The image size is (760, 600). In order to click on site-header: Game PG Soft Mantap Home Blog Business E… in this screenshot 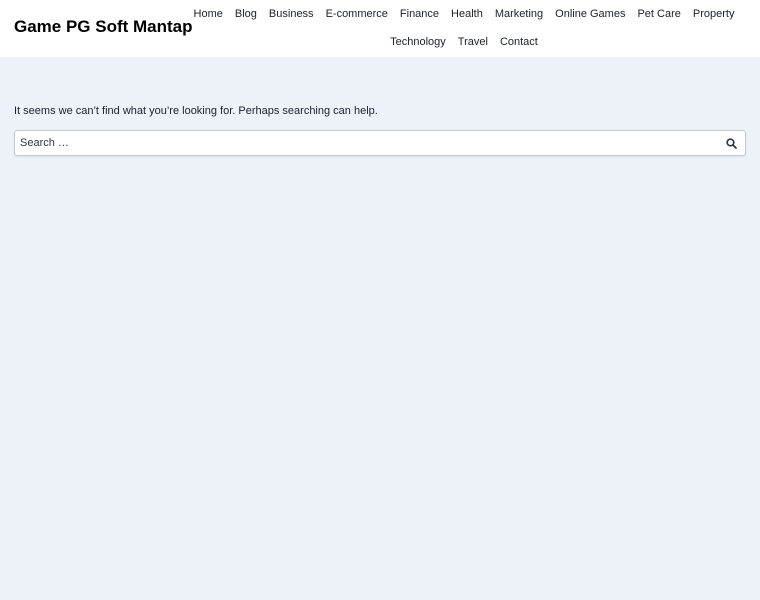, I will do `click(380, 28)`.